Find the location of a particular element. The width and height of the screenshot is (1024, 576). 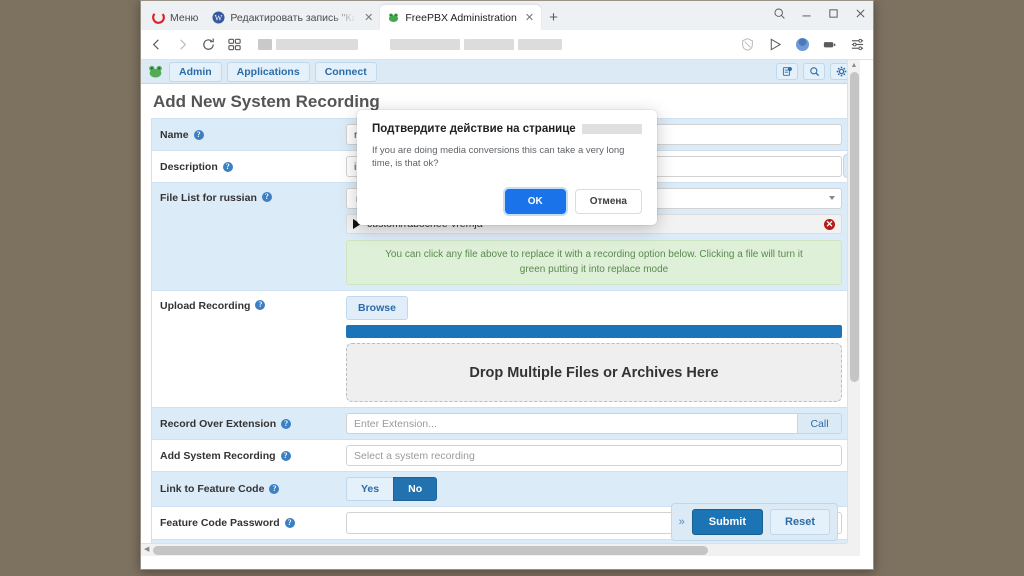

browse-button: Browse is located at coordinates (377, 308).